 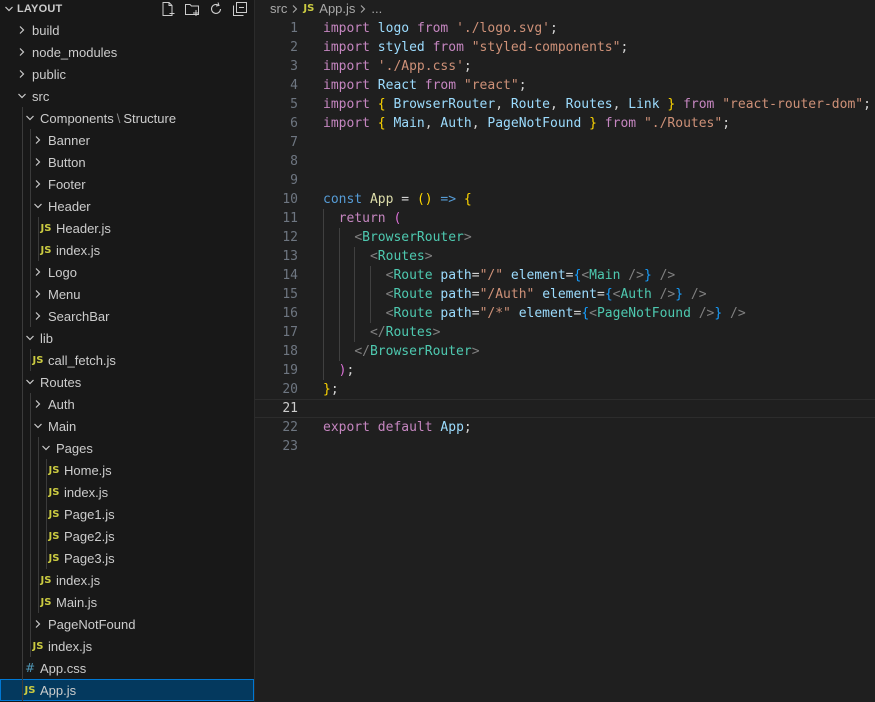 What do you see at coordinates (127, 624) in the screenshot?
I see `tree-folder: PageNotFound` at bounding box center [127, 624].